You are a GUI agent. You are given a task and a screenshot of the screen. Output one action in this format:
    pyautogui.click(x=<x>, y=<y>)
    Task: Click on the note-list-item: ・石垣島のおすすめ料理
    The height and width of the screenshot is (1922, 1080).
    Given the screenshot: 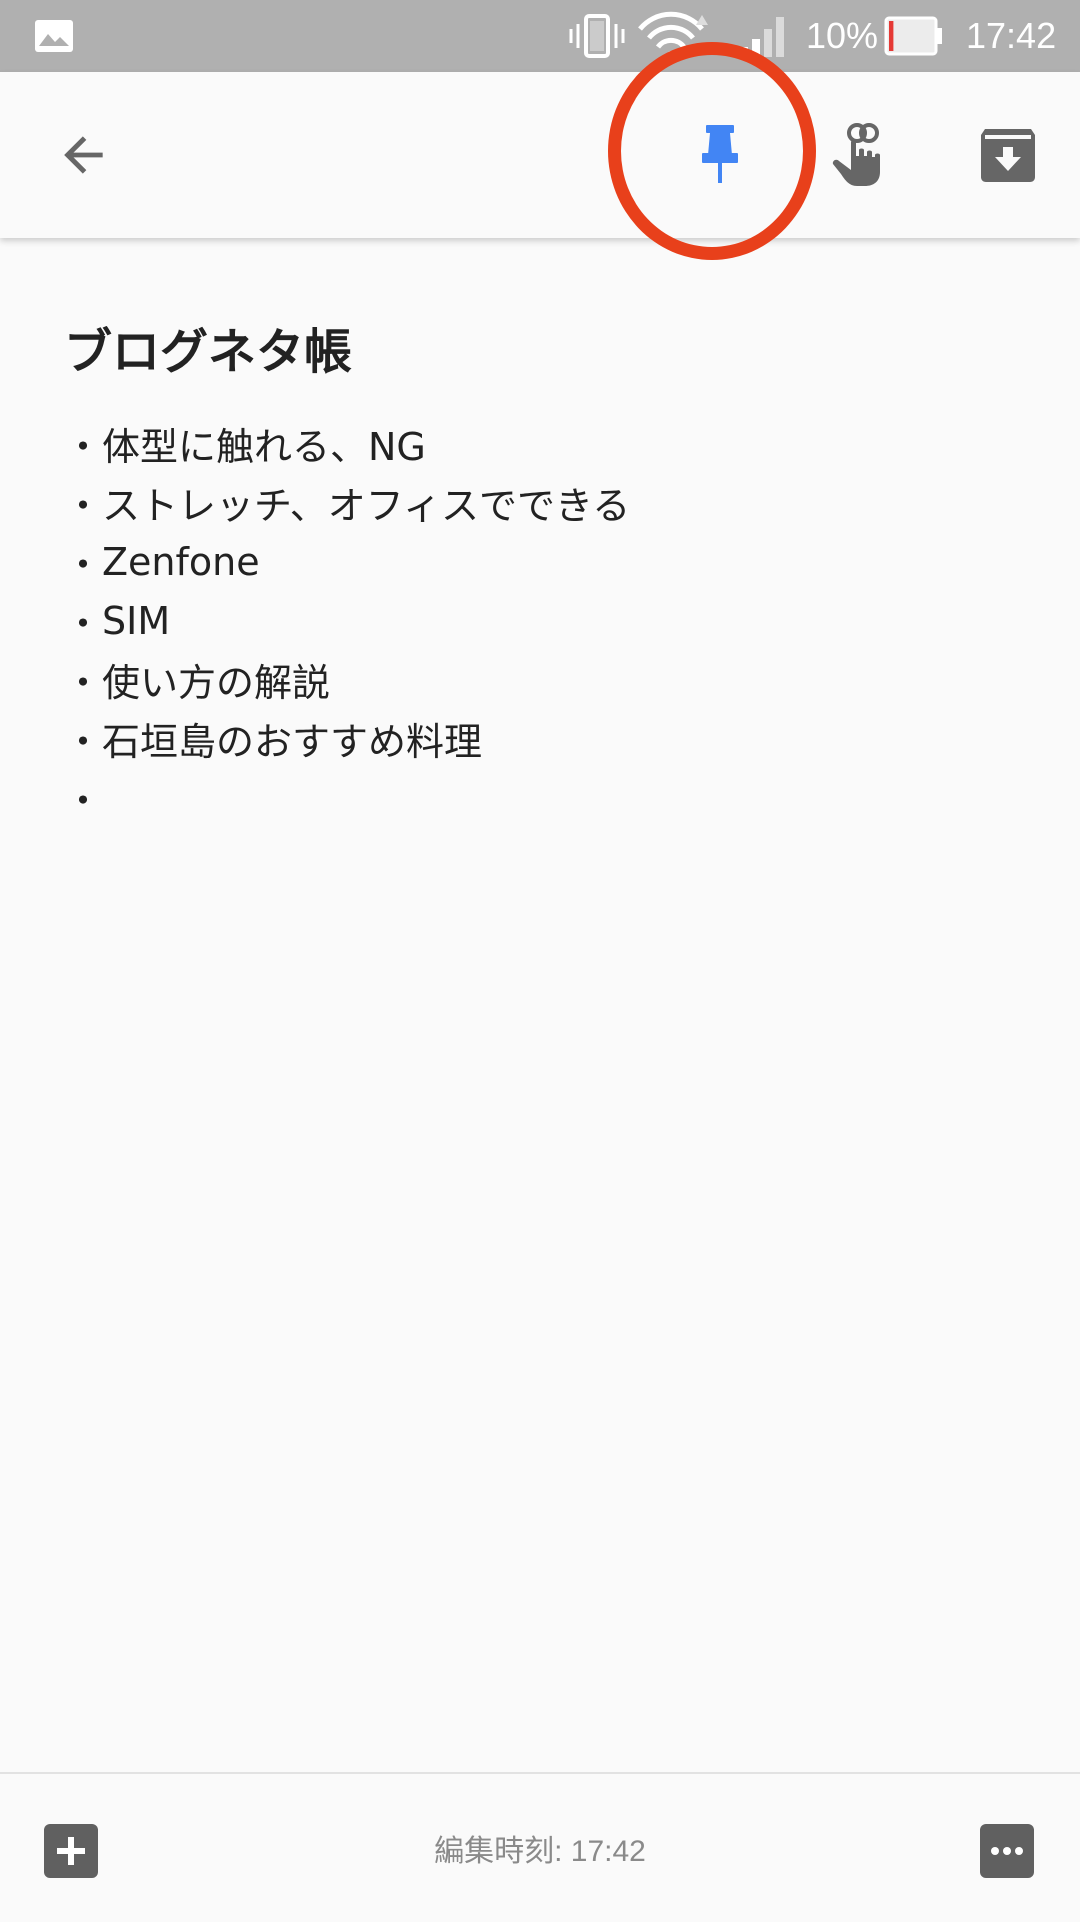 What is the action you would take?
    pyautogui.click(x=347, y=738)
    